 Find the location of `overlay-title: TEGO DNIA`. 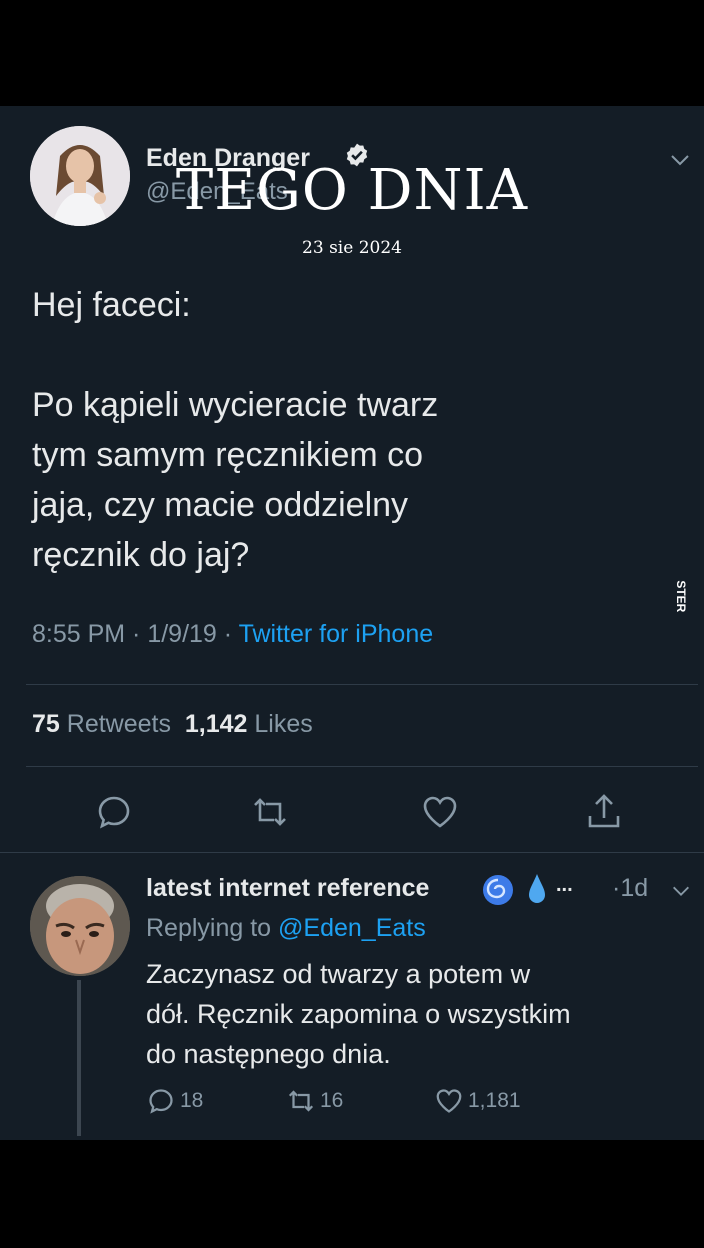

overlay-title: TEGO DNIA is located at coordinates (352, 190).